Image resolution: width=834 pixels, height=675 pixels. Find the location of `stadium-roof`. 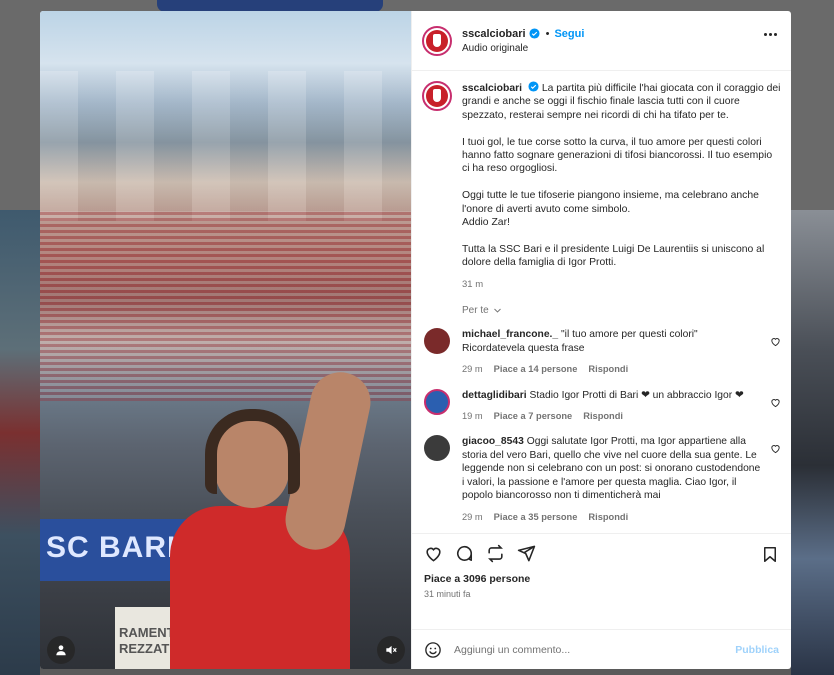

stadium-roof is located at coordinates (225, 146).